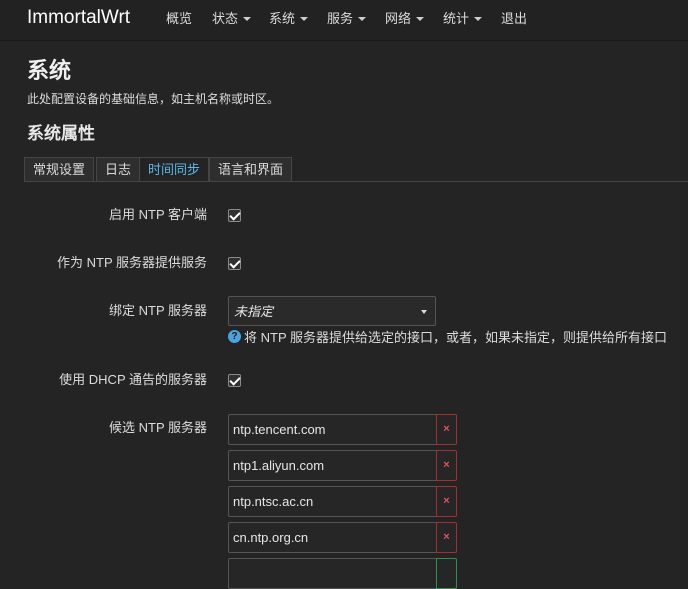  What do you see at coordinates (118, 169) in the screenshot?
I see `tab-logging: 日志` at bounding box center [118, 169].